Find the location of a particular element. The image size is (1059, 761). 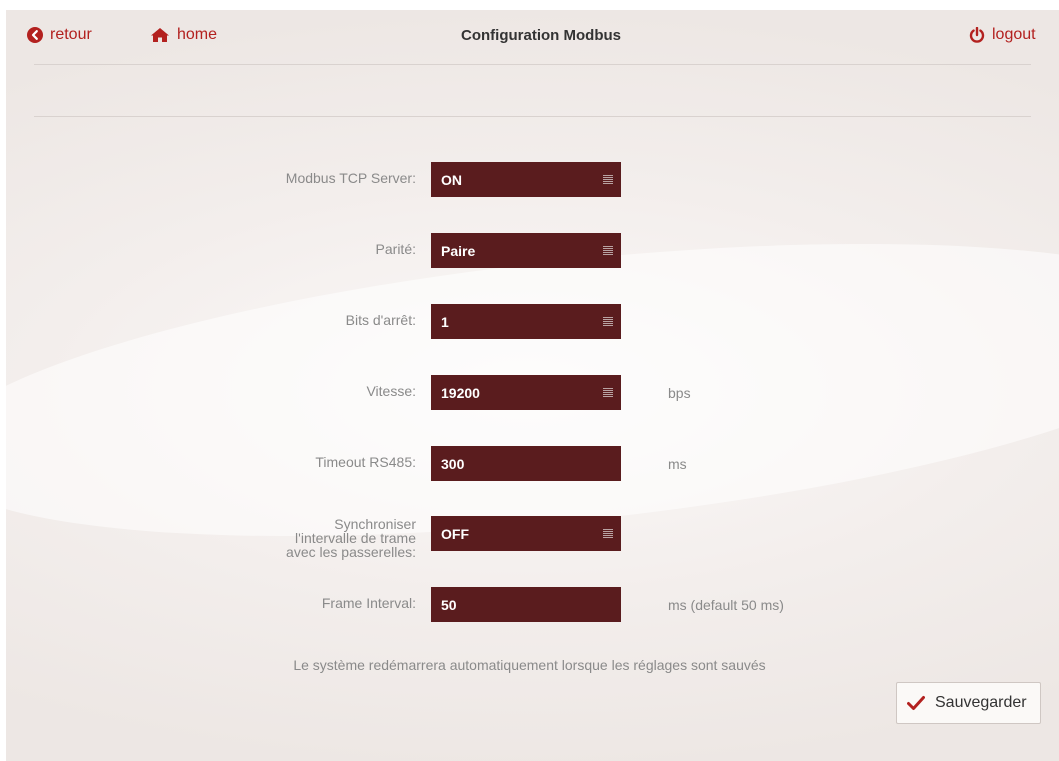

frame-interval-label: Frame Interval: is located at coordinates (368, 603).